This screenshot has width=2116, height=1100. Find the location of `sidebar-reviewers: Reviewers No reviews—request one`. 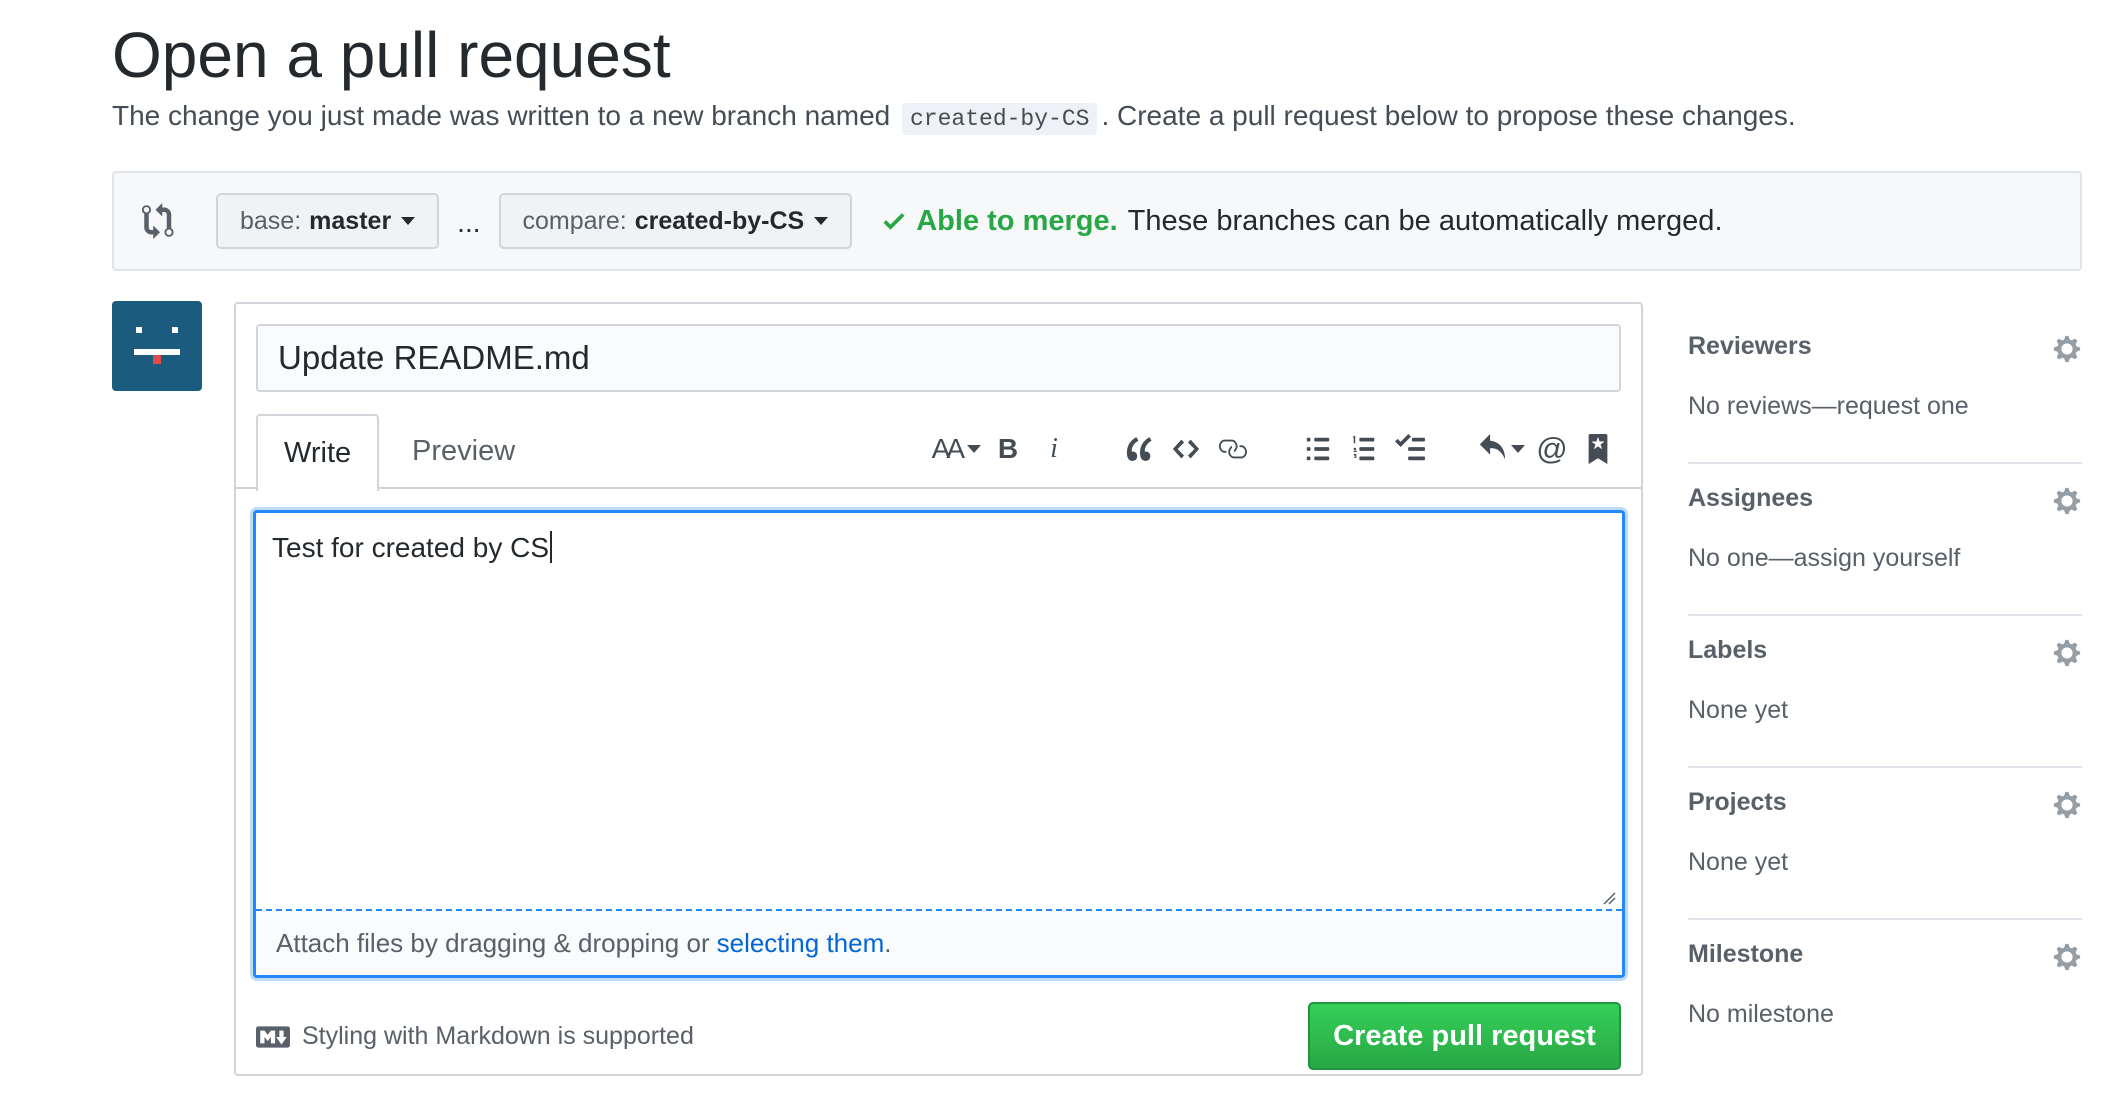

sidebar-reviewers: Reviewers No reviews—request one is located at coordinates (1885, 388).